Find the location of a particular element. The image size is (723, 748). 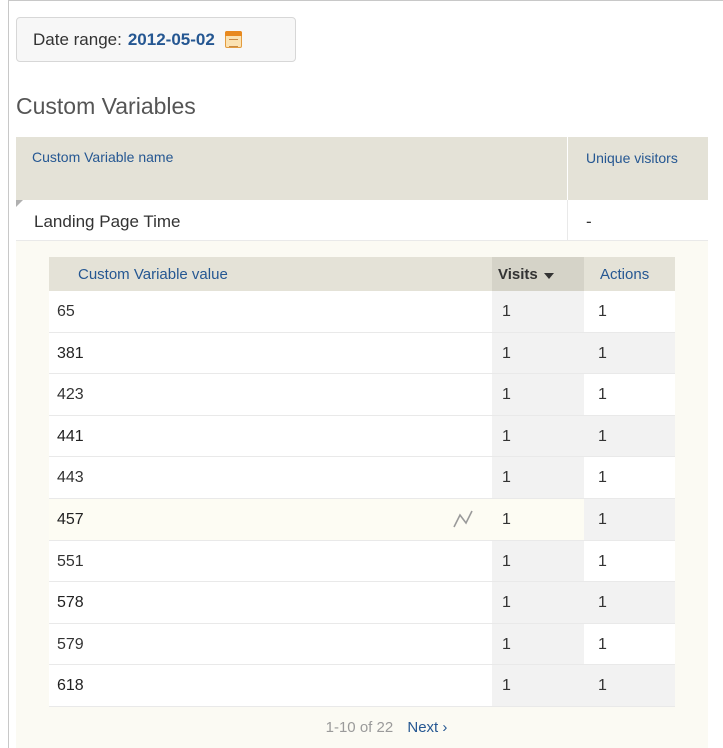

cell-value: 618 is located at coordinates (270, 685).